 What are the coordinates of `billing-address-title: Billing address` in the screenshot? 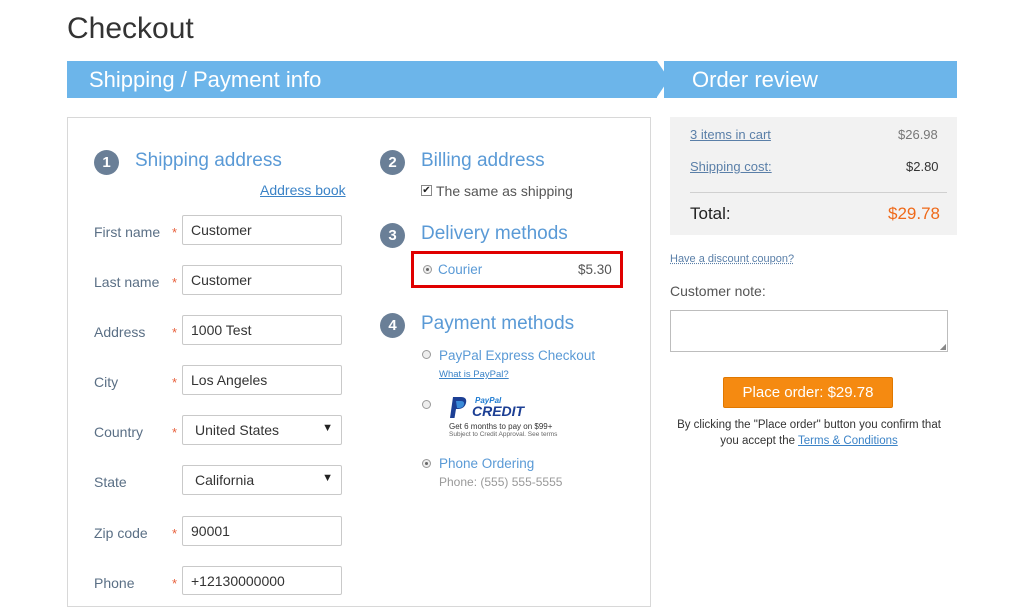 It's located at (483, 160).